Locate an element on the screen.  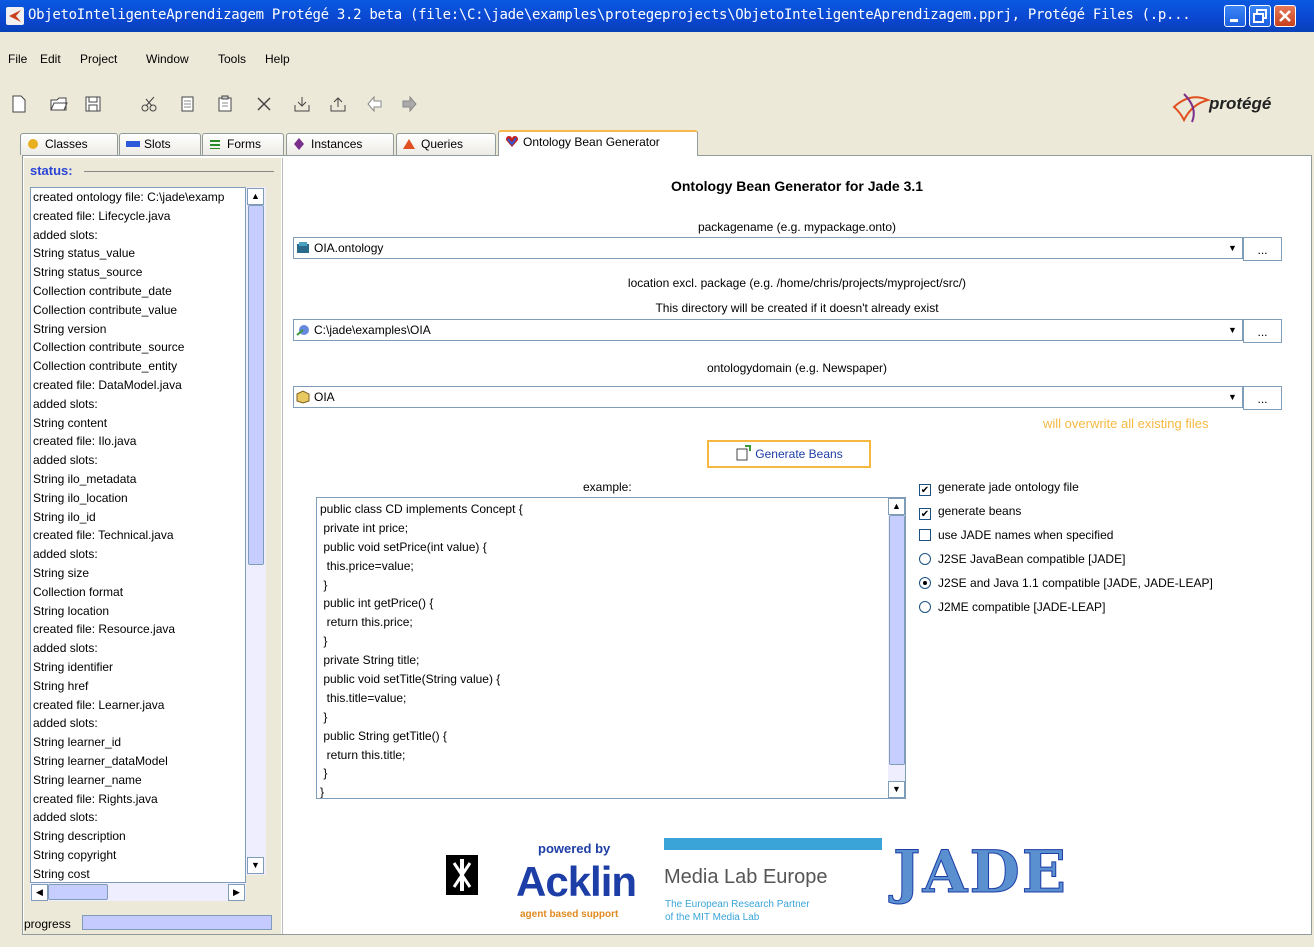
generate-beans-button: Generate Beans is located at coordinates (789, 454).